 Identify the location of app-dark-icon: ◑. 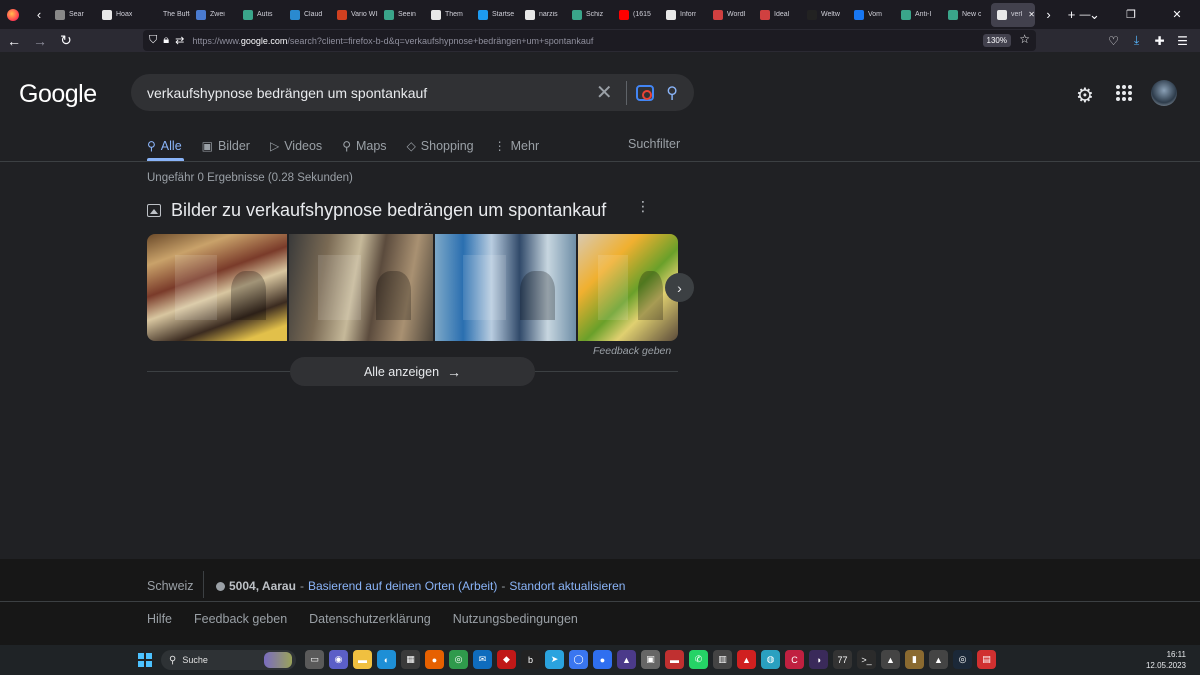
(818, 659).